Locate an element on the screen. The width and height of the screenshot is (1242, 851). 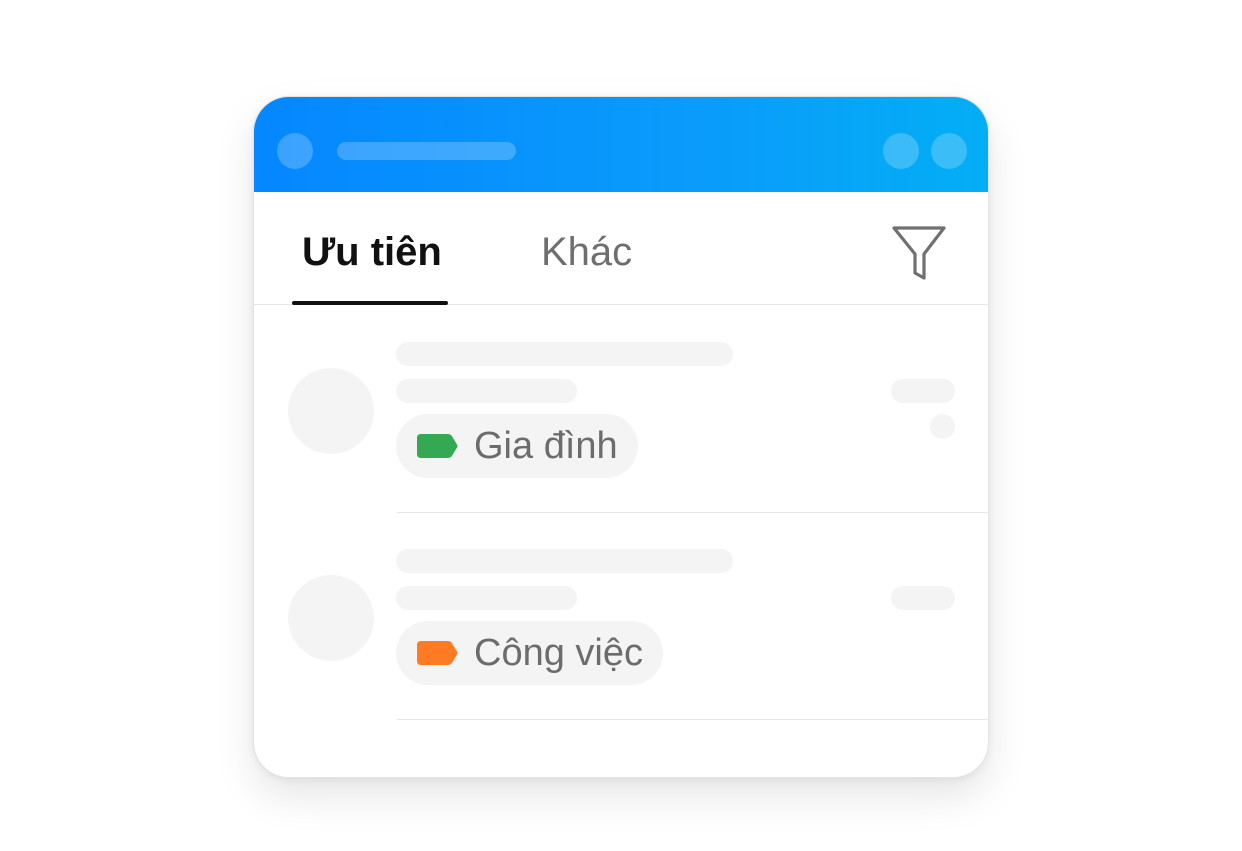
label-chip: Công việc is located at coordinates (529, 653).